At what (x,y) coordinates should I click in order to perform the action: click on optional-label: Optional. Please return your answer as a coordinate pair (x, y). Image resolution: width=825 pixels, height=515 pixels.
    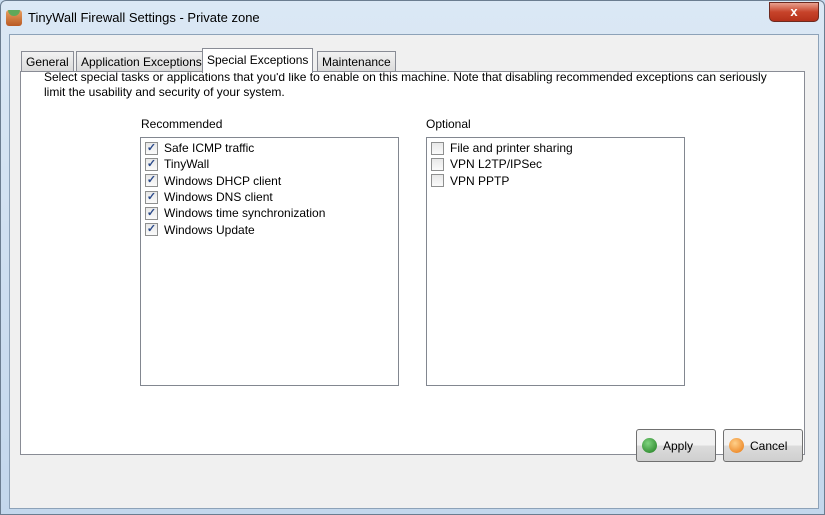
    Looking at the image, I should click on (448, 124).